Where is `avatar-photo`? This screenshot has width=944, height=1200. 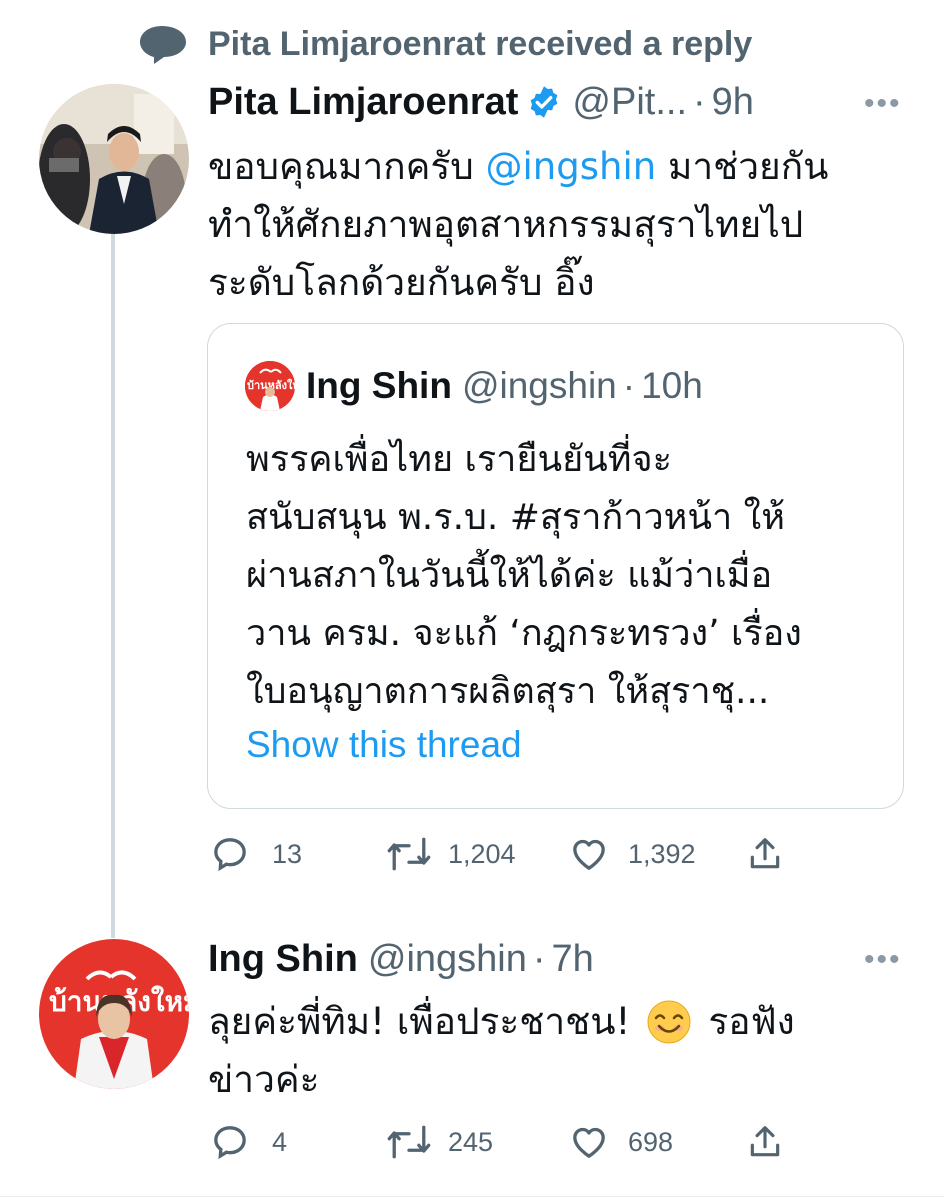
avatar-photo is located at coordinates (114, 159).